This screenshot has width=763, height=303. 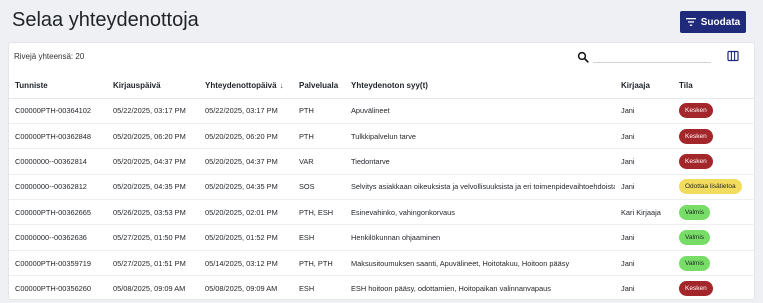 I want to click on cell-status: Odottaa lisätietoa, so click(x=713, y=187).